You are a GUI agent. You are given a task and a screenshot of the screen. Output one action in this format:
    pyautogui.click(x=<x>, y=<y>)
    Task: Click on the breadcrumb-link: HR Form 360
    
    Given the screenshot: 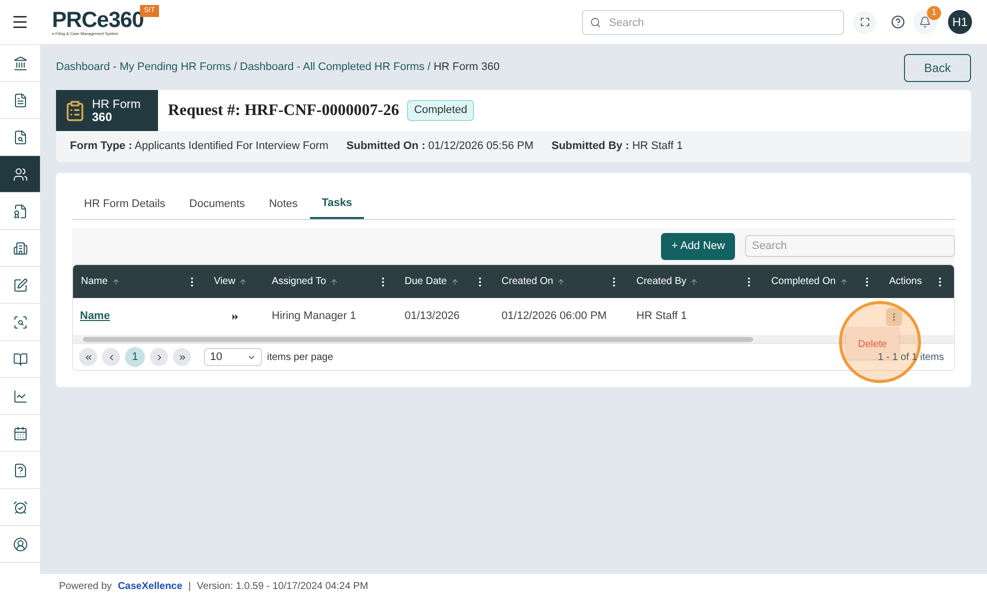 What is the action you would take?
    pyautogui.click(x=467, y=67)
    